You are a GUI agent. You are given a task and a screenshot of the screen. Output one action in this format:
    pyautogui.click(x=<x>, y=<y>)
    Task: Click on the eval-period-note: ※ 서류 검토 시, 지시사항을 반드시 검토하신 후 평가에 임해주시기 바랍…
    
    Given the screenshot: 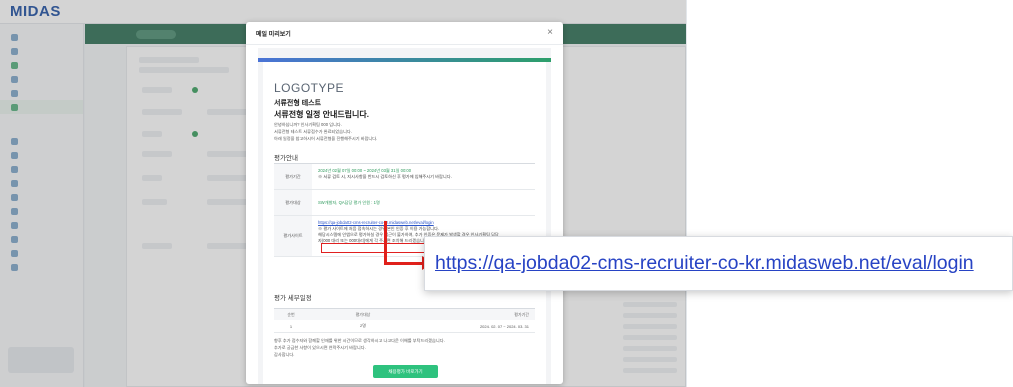 What is the action you would take?
    pyautogui.click(x=385, y=176)
    